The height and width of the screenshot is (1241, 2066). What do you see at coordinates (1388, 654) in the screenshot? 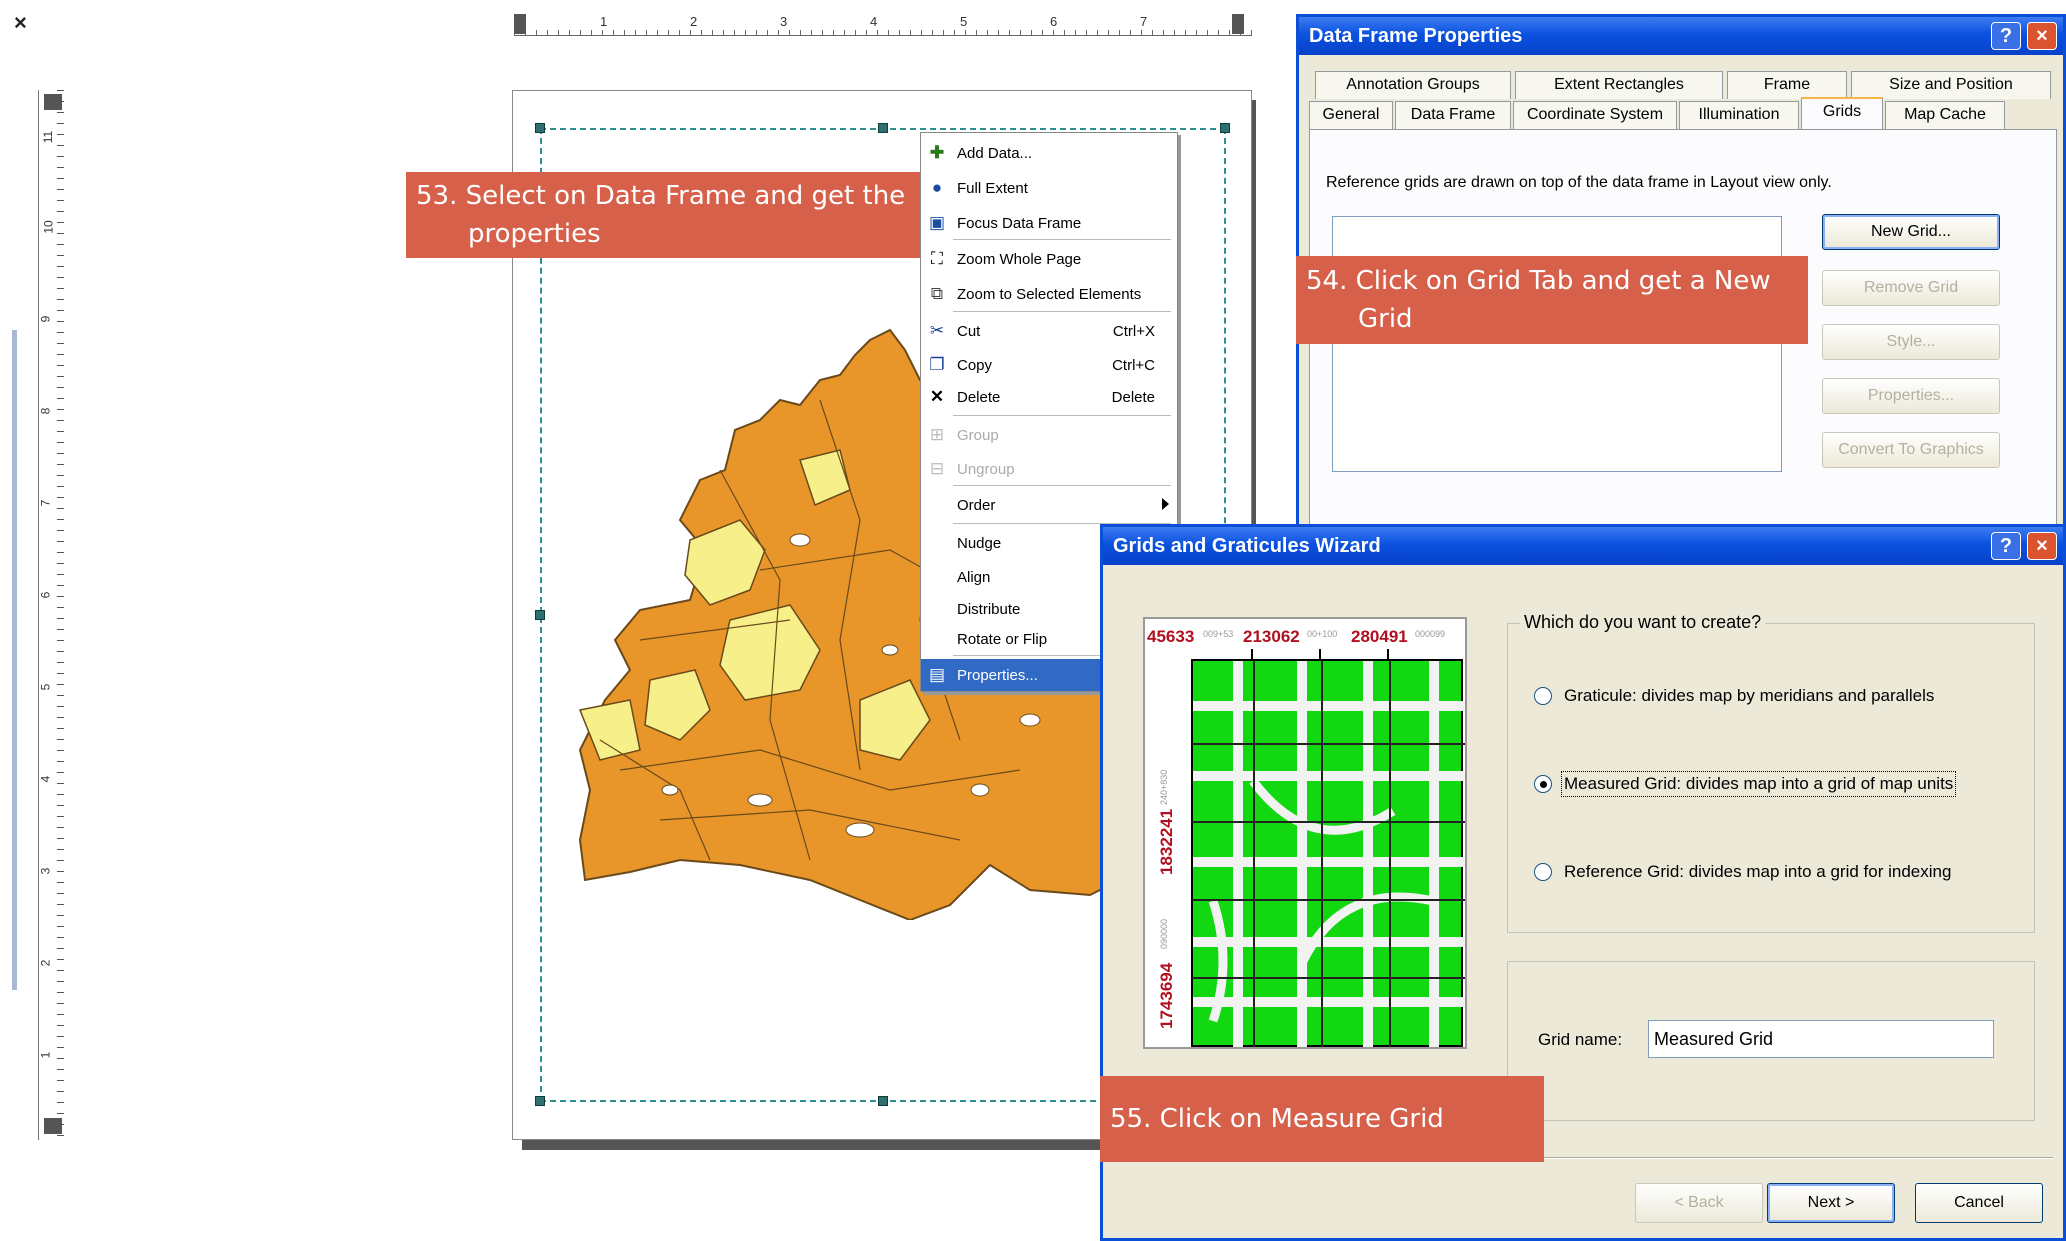
I see `preview-tick` at bounding box center [1388, 654].